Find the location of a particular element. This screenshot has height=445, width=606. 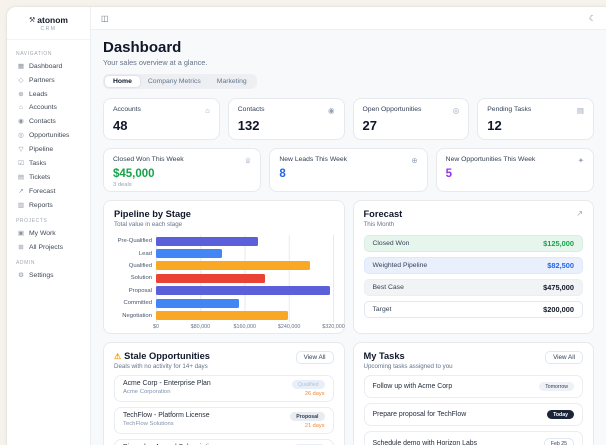

sidebar-item-label: Forecast is located at coordinates (42, 191).